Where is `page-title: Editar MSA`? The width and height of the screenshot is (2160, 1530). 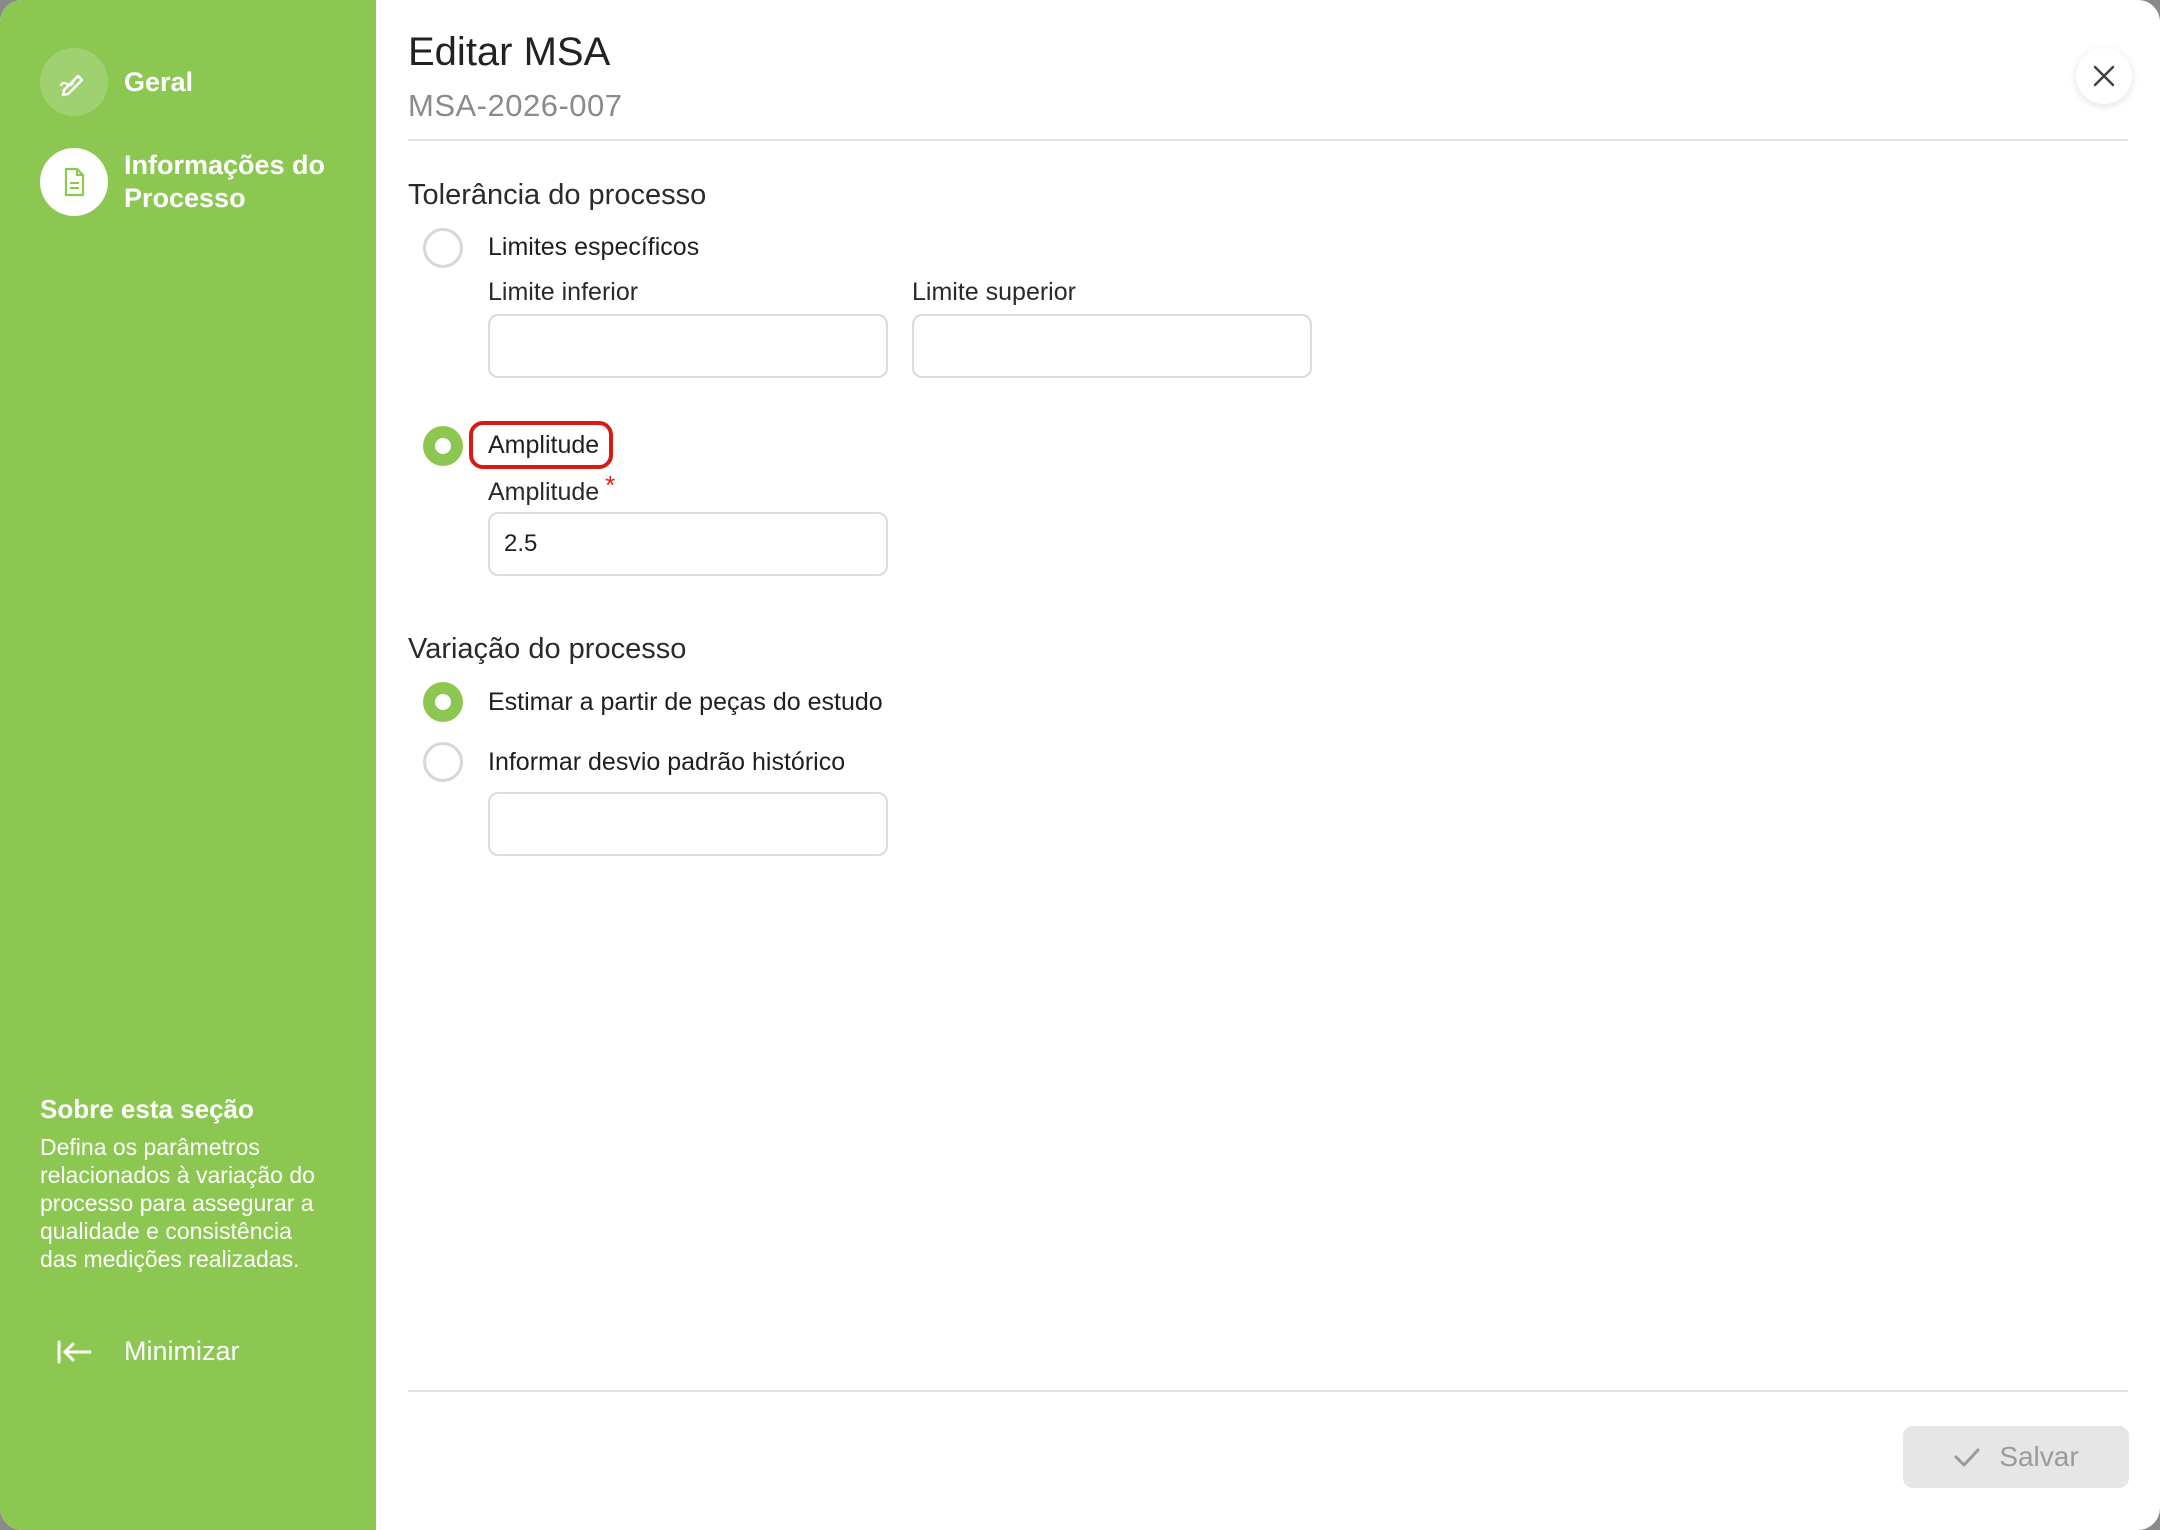 page-title: Editar MSA is located at coordinates (509, 52).